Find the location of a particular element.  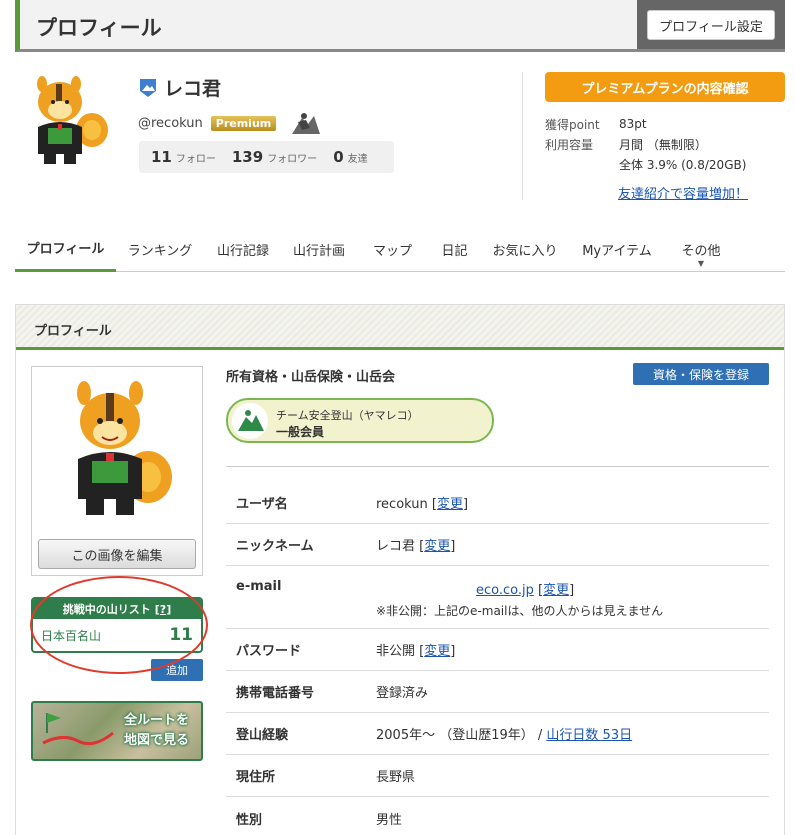

friend-count: 0 友達 is located at coordinates (350, 157).